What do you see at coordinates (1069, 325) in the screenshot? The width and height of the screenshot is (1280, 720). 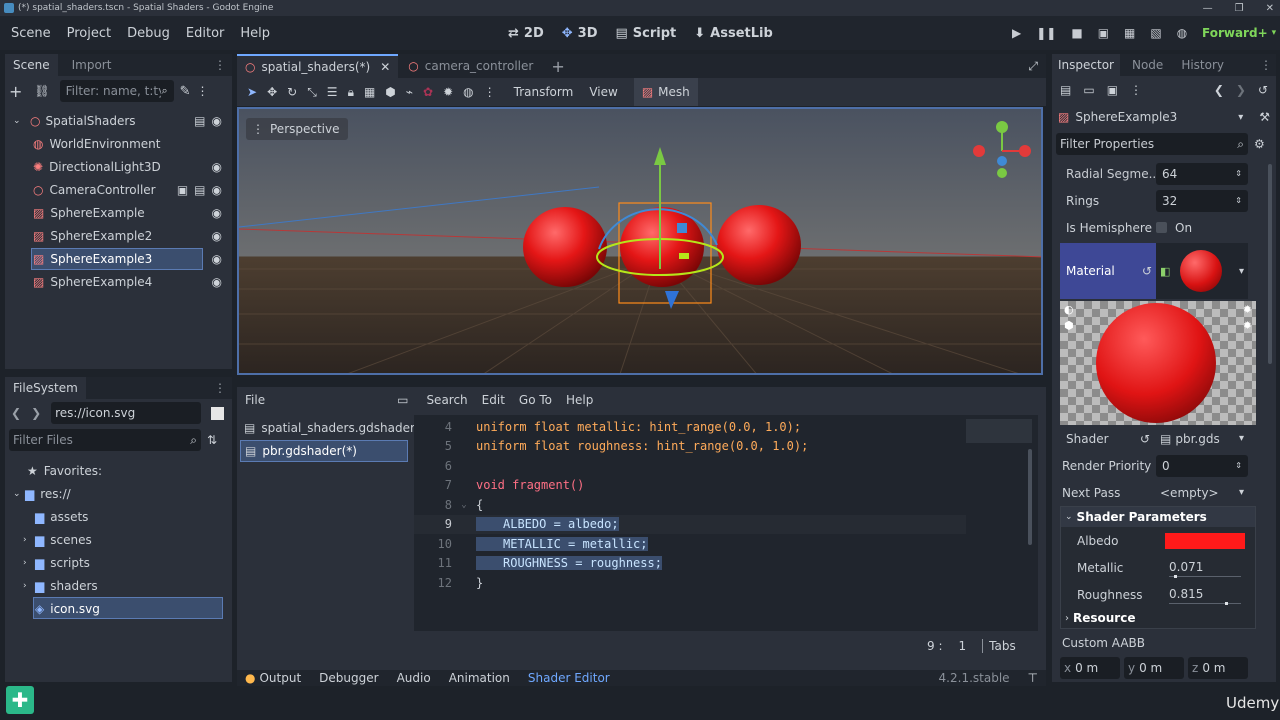 I see `shape-toggle-icon: ⬢` at bounding box center [1069, 325].